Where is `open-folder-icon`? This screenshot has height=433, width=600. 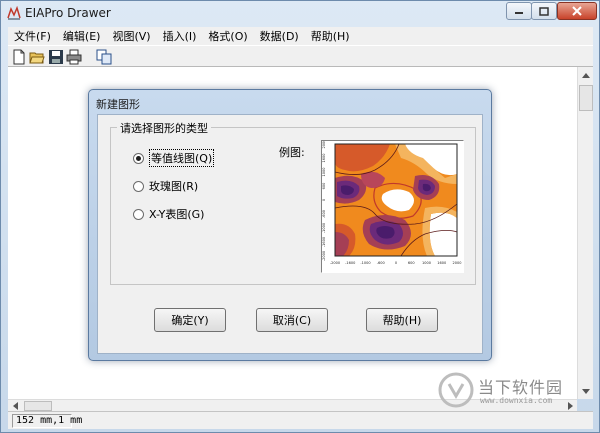
open-folder-icon is located at coordinates (37, 57).